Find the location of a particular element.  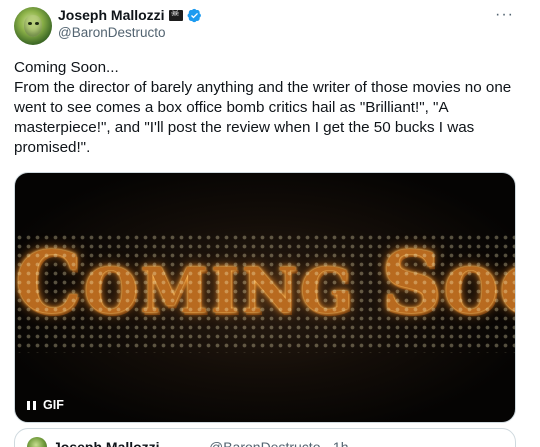

gif-label: GIF is located at coordinates (53, 405).